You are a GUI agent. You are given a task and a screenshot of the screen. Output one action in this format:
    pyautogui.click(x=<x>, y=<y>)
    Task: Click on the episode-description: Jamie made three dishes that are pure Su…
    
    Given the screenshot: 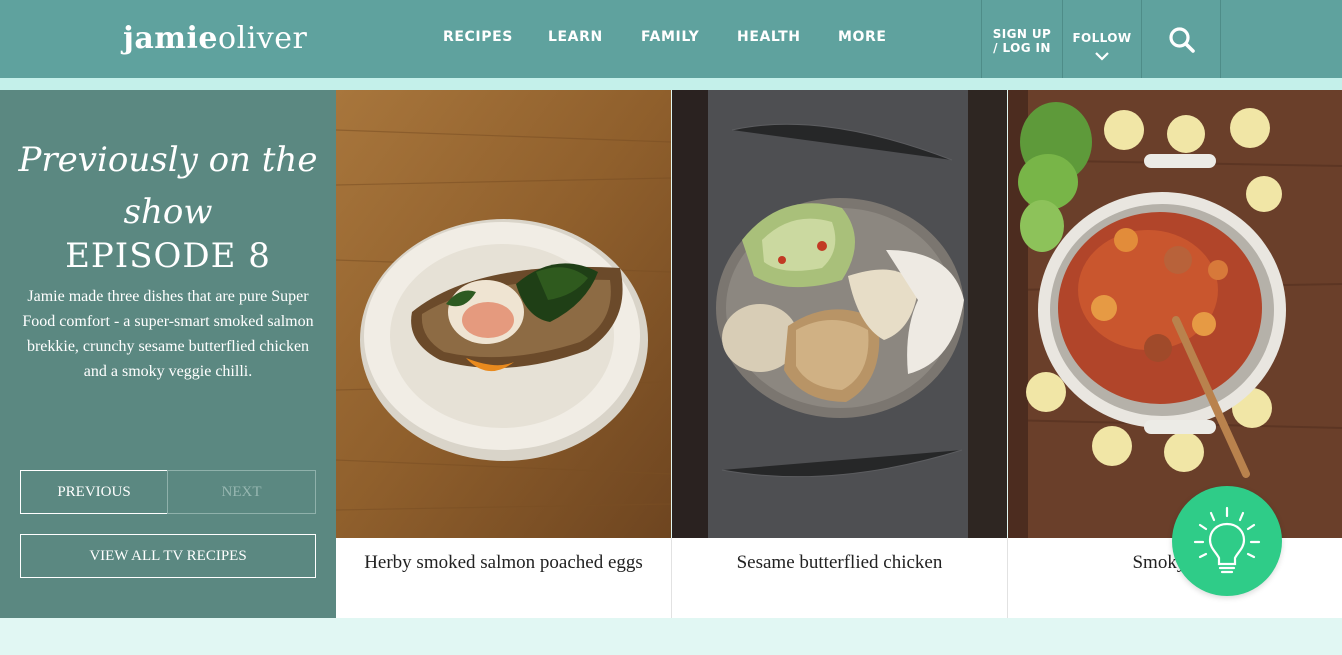 What is the action you would take?
    pyautogui.click(x=168, y=334)
    